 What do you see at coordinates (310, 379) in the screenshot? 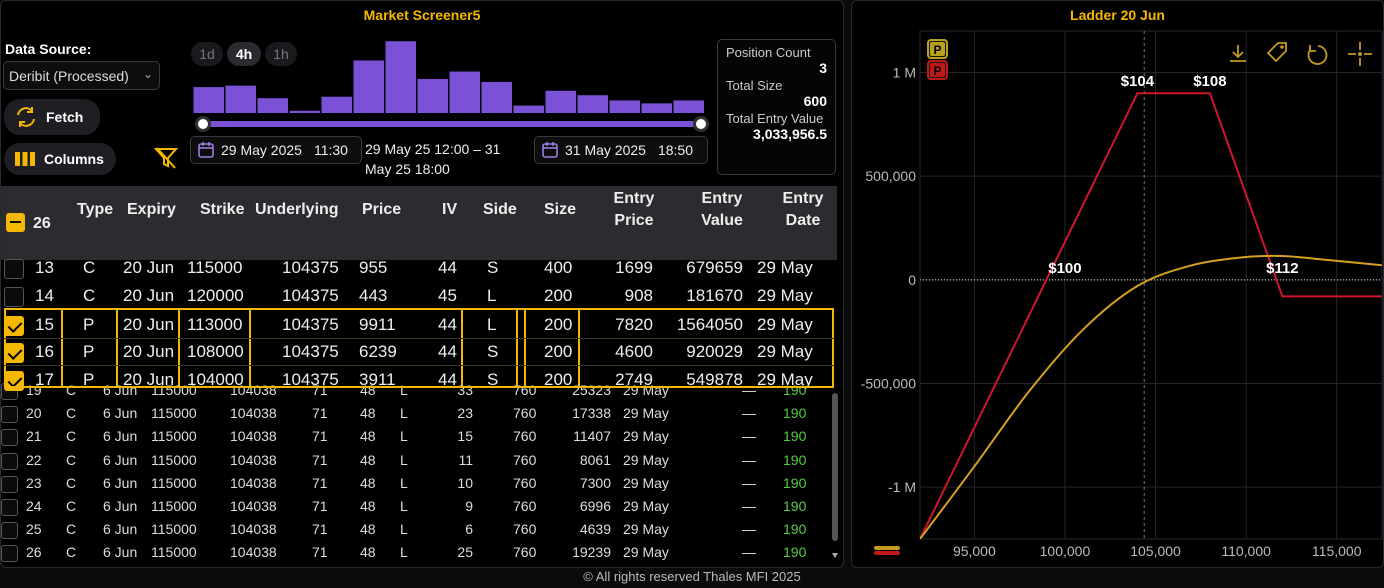
I see `cell-underlying: 104375` at bounding box center [310, 379].